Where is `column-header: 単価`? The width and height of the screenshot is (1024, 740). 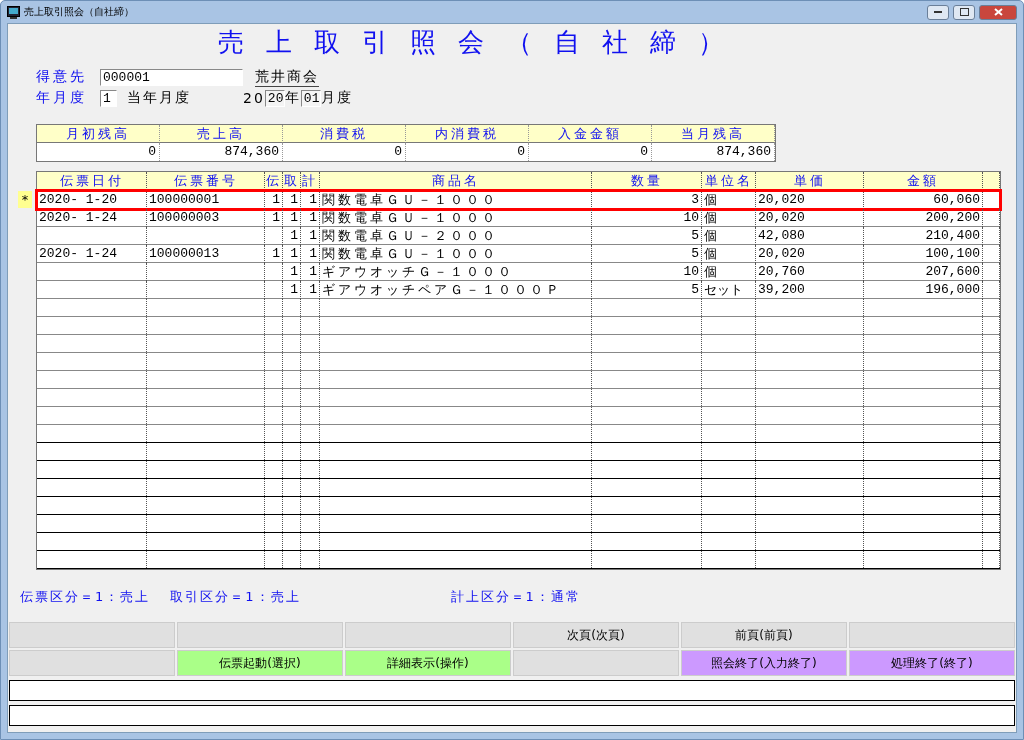
column-header: 単価 is located at coordinates (810, 181).